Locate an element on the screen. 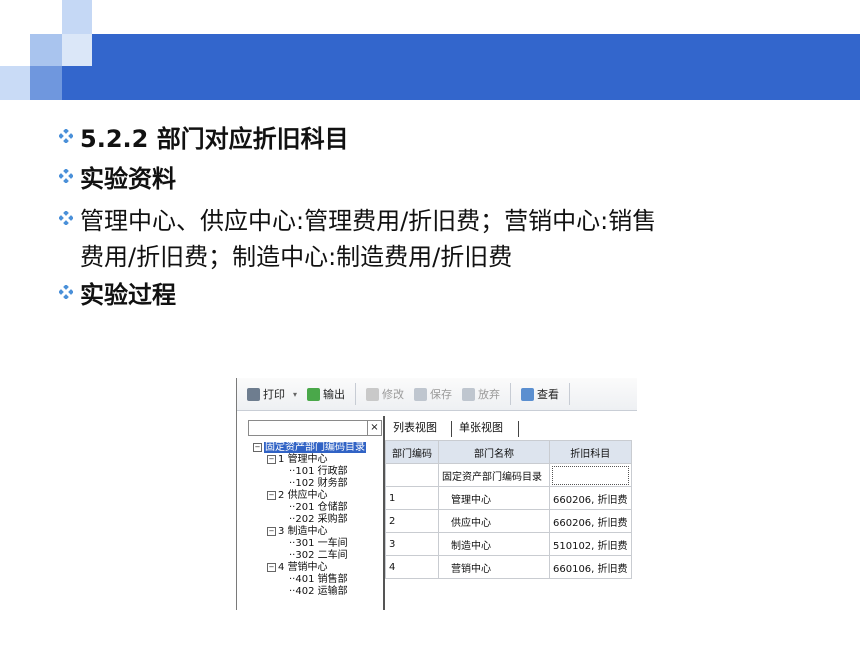 The height and width of the screenshot is (645, 860). column-header: 部门编码 is located at coordinates (412, 452).